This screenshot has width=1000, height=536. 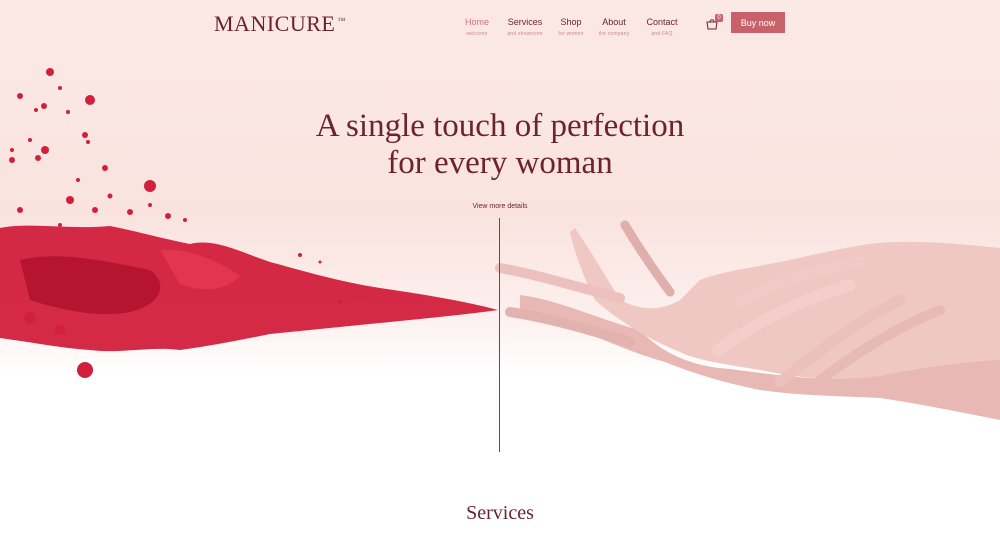 What do you see at coordinates (571, 34) in the screenshot?
I see `nav-shop-sub: for women` at bounding box center [571, 34].